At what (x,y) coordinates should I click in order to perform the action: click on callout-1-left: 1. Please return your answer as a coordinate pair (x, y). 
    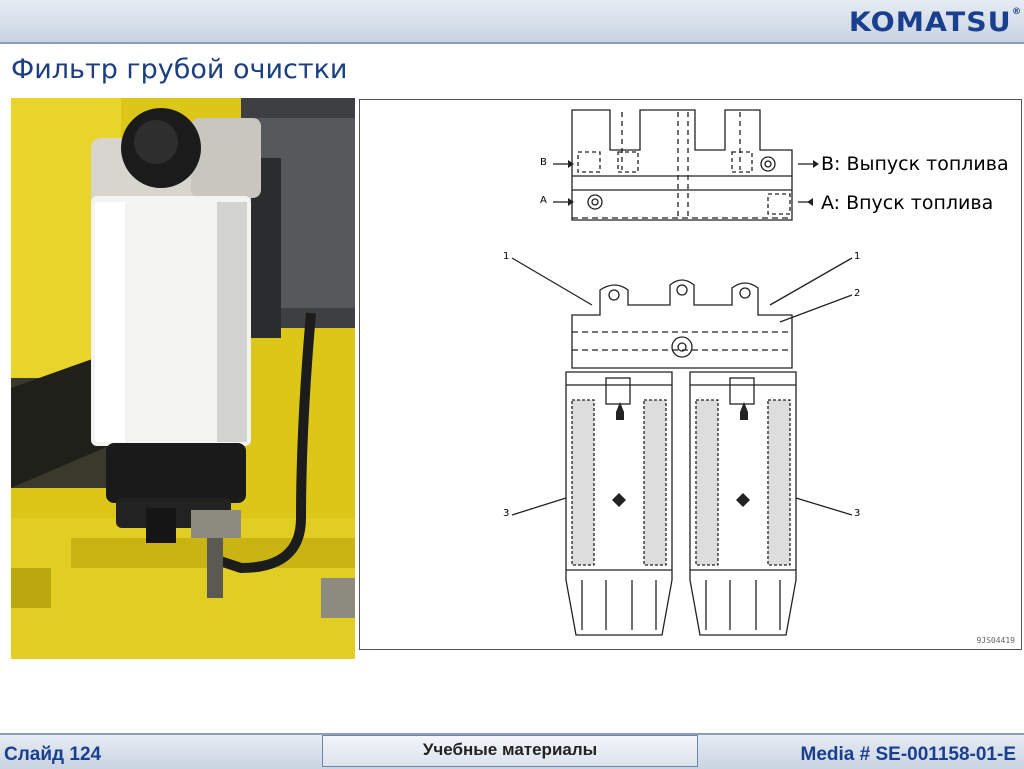
    Looking at the image, I should click on (506, 256).